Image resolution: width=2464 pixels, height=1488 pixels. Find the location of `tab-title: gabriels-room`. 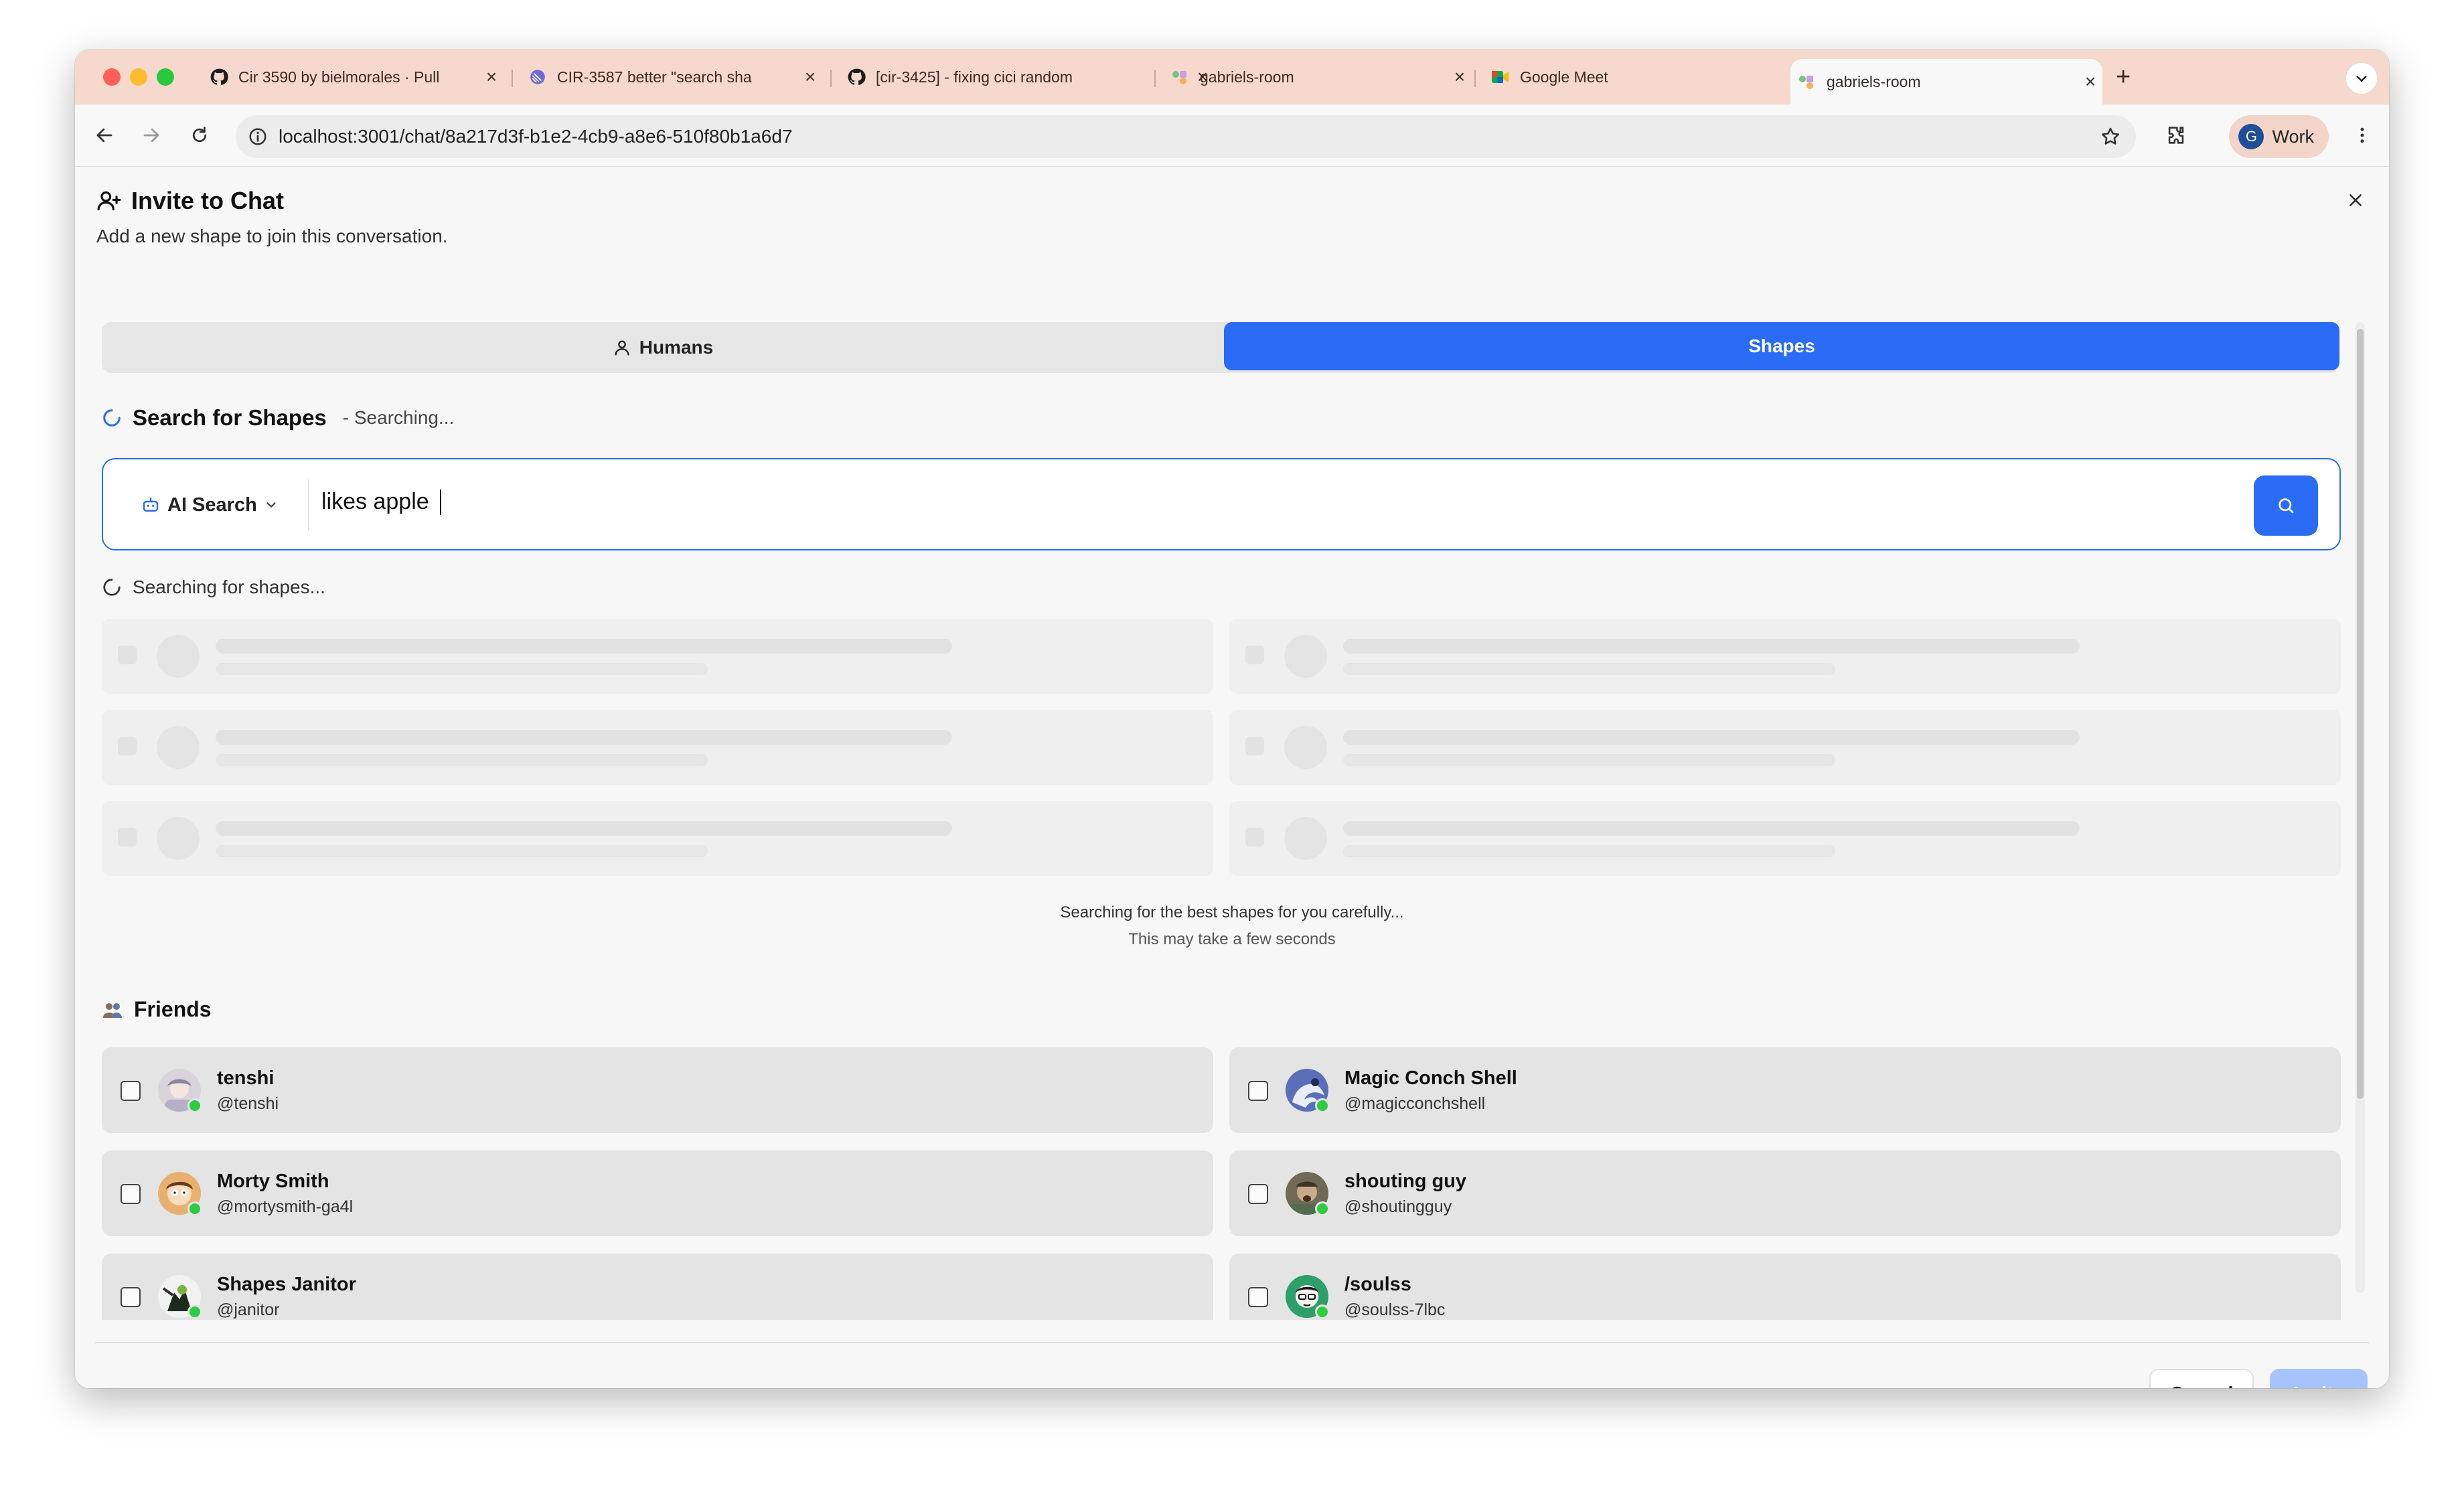

tab-title: gabriels-room is located at coordinates (1247, 77).